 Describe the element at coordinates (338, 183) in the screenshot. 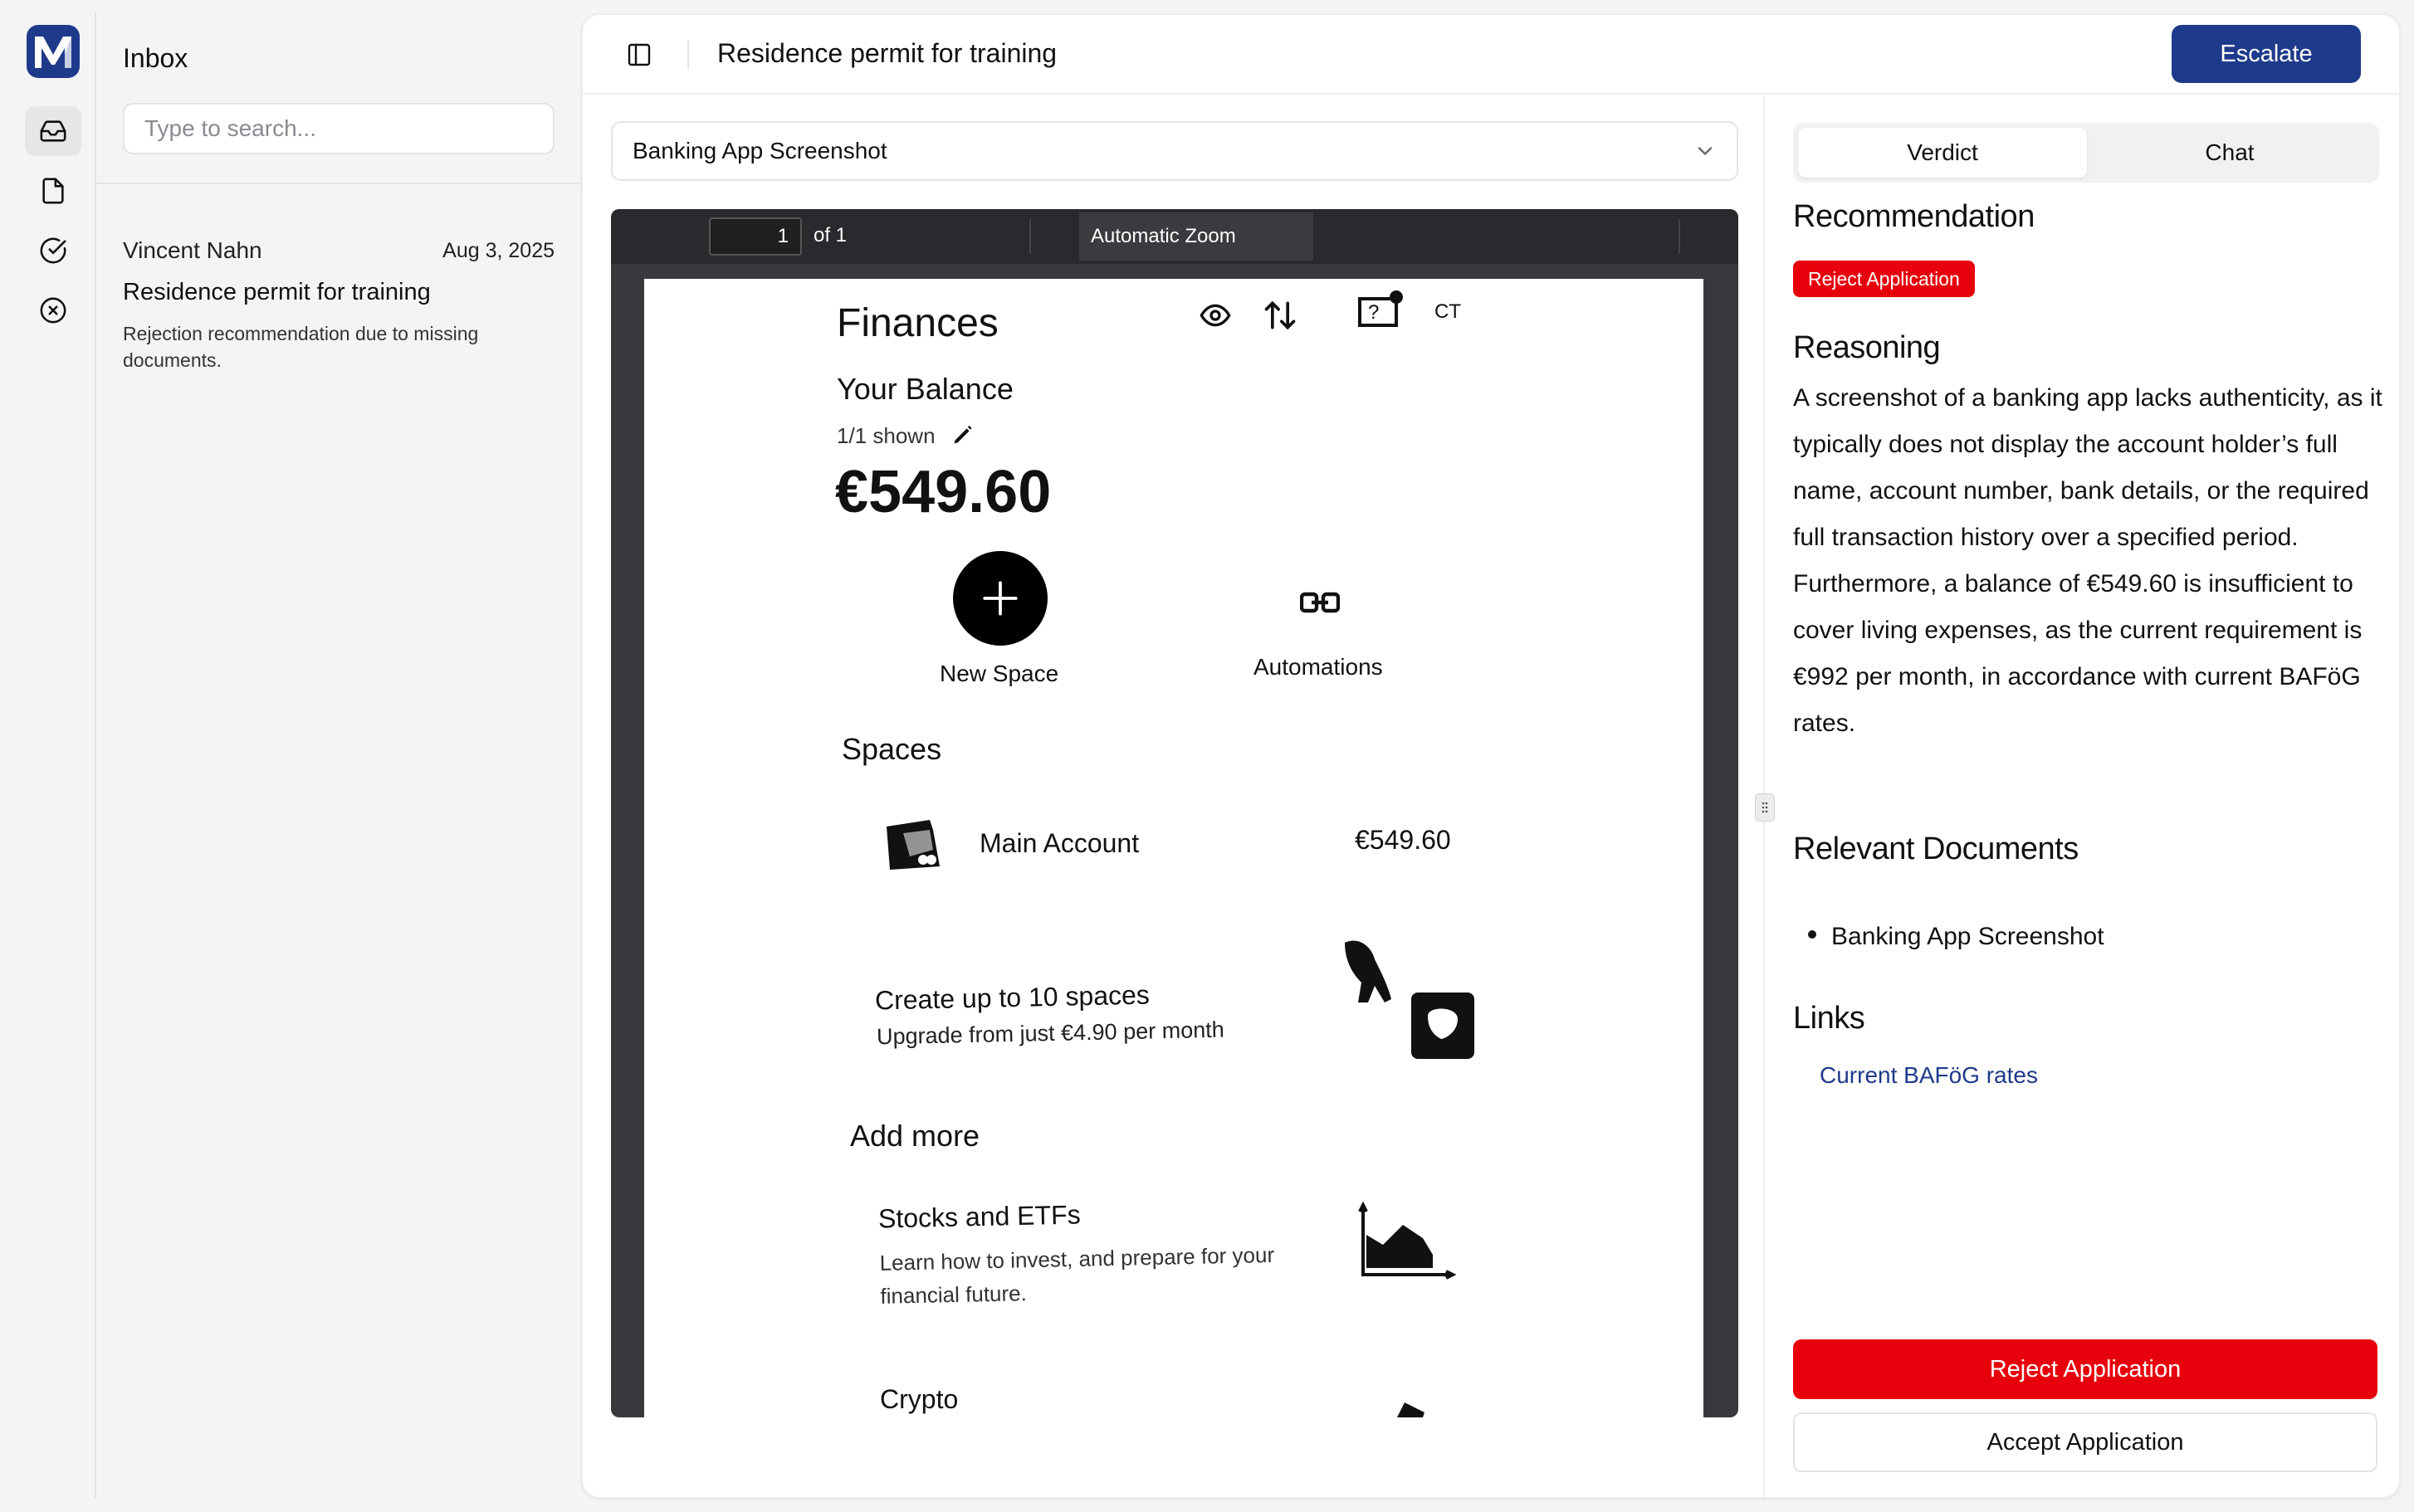

I see `divider` at that location.